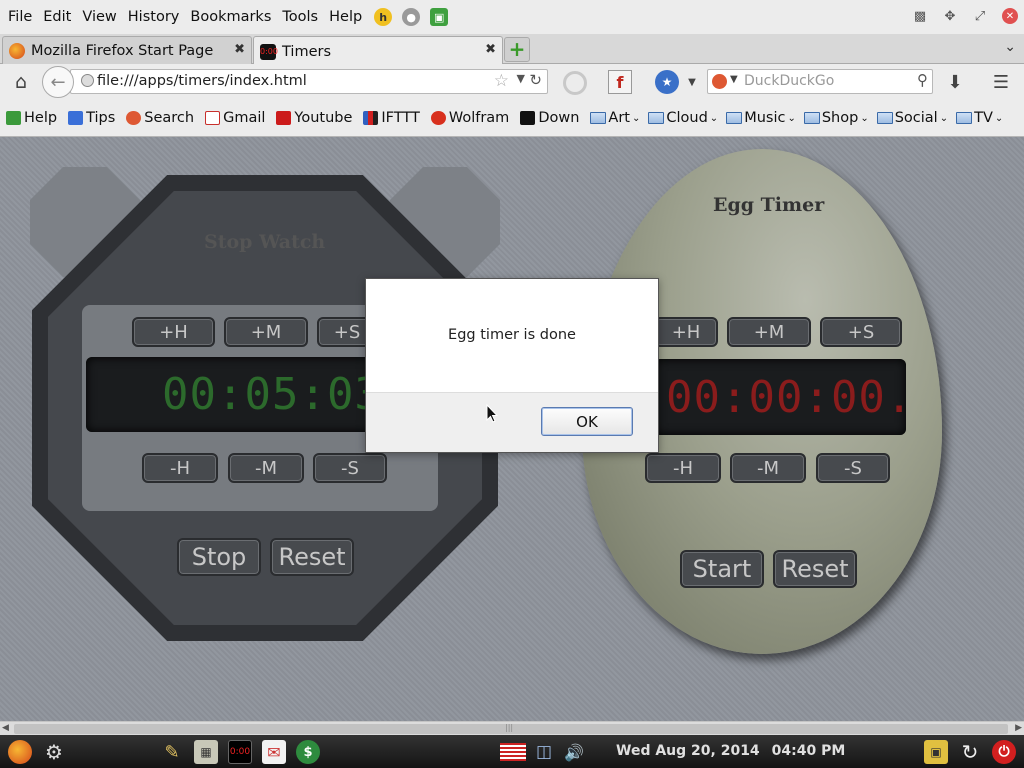 This screenshot has width=1024, height=768. I want to click on mail-icon: ✉, so click(274, 752).